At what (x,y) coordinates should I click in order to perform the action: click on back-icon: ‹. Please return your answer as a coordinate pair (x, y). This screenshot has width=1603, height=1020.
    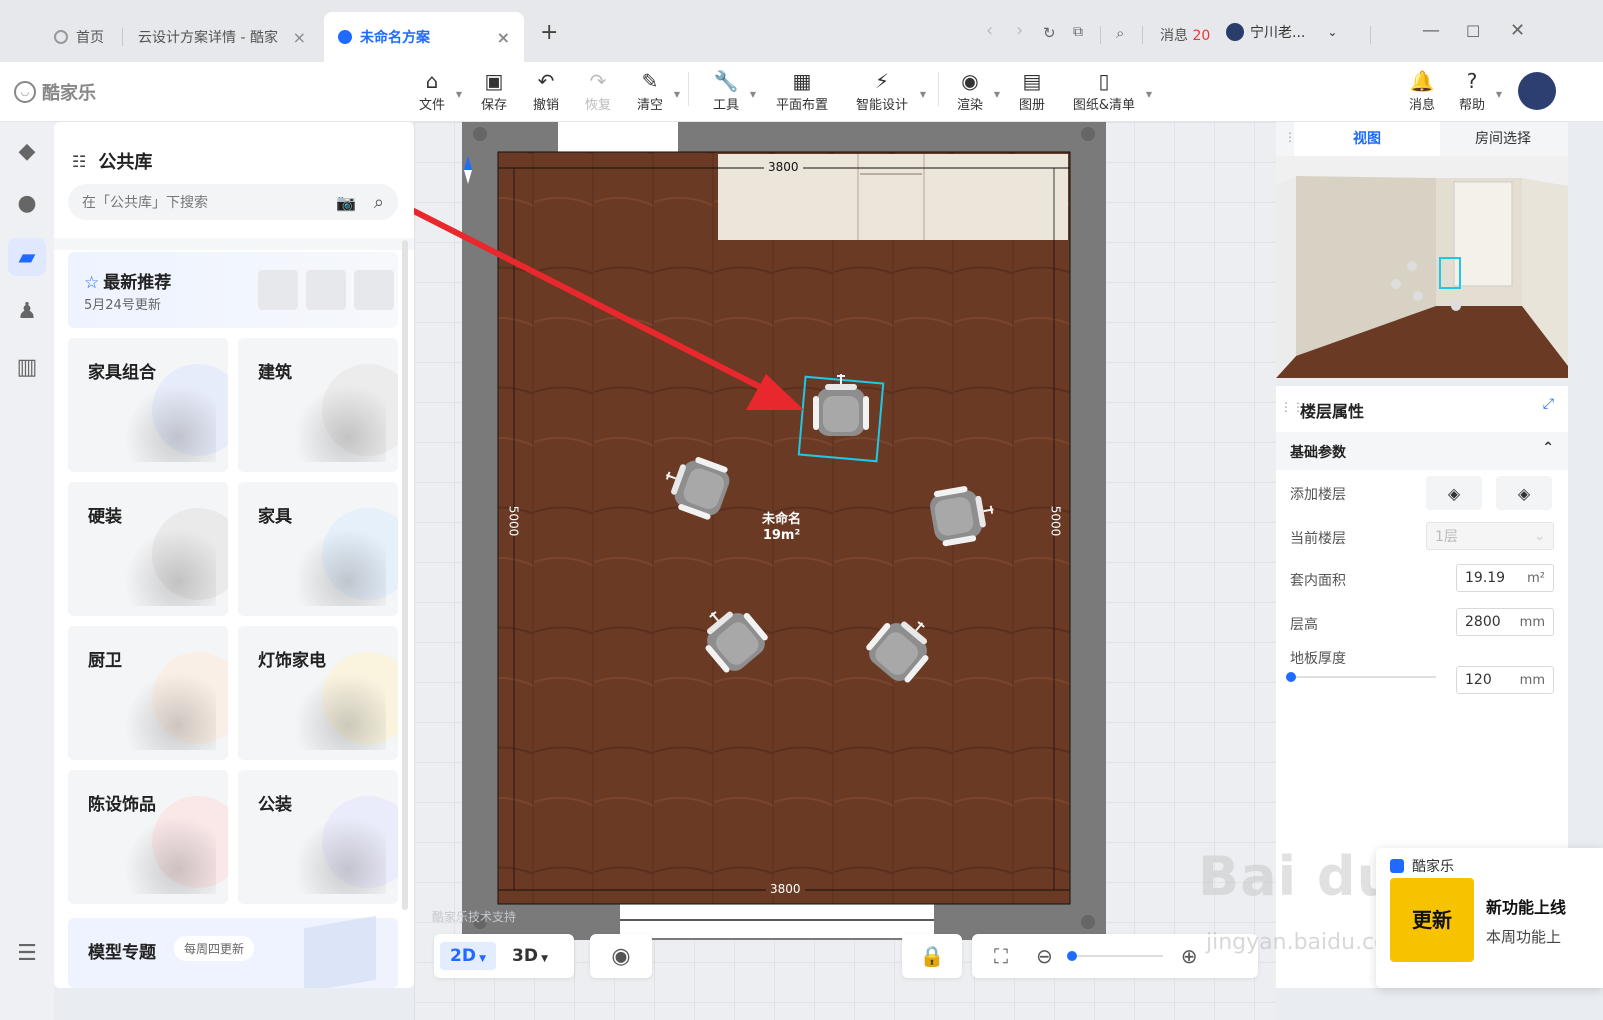
    Looking at the image, I should click on (989, 30).